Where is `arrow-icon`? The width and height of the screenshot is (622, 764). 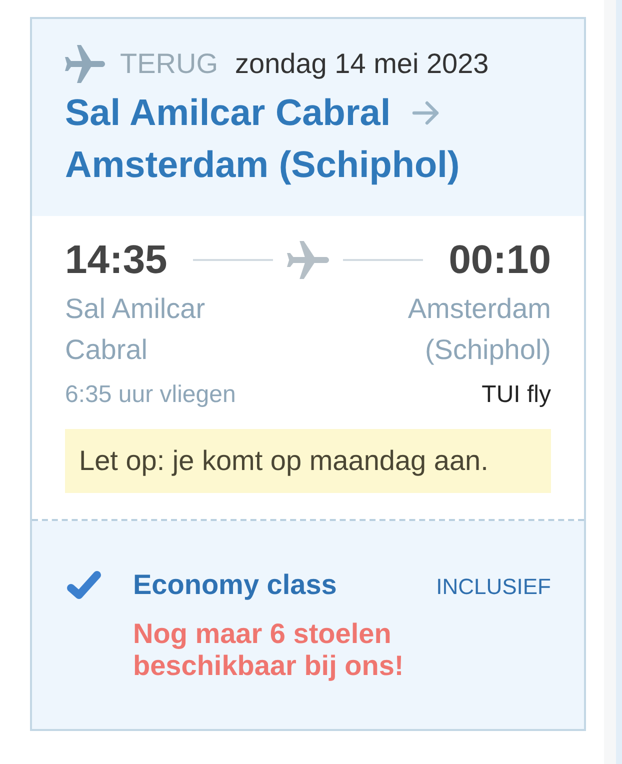
arrow-icon is located at coordinates (426, 113).